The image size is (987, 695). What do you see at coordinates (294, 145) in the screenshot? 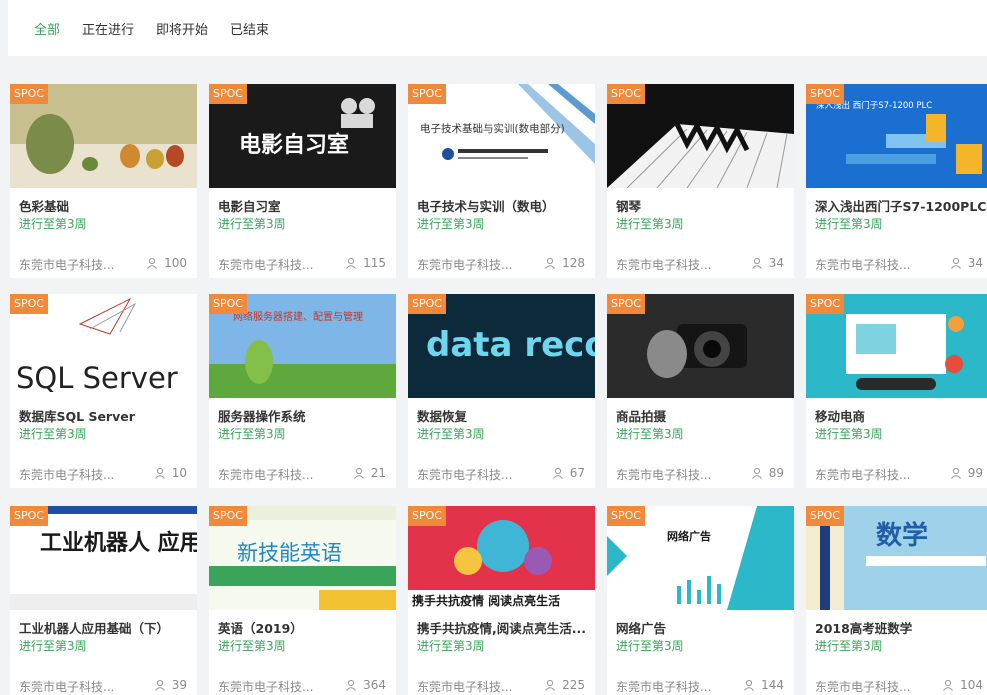
I see `thumbnail-text: 电影自习室` at bounding box center [294, 145].